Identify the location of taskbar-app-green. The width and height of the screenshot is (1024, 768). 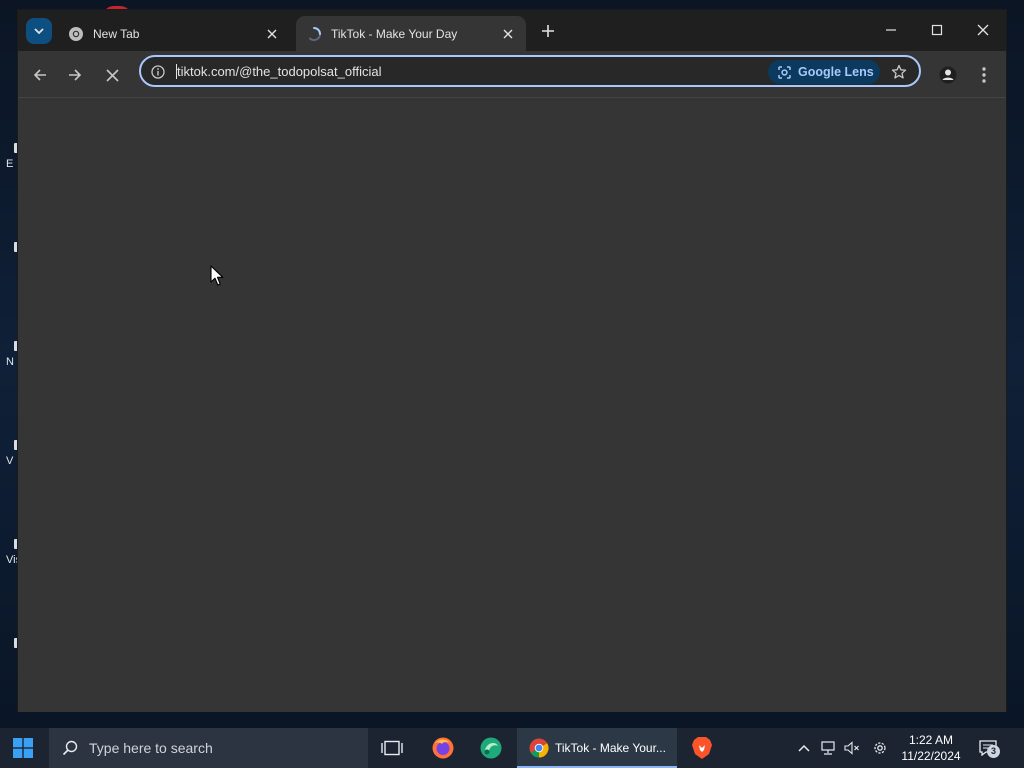
(491, 748).